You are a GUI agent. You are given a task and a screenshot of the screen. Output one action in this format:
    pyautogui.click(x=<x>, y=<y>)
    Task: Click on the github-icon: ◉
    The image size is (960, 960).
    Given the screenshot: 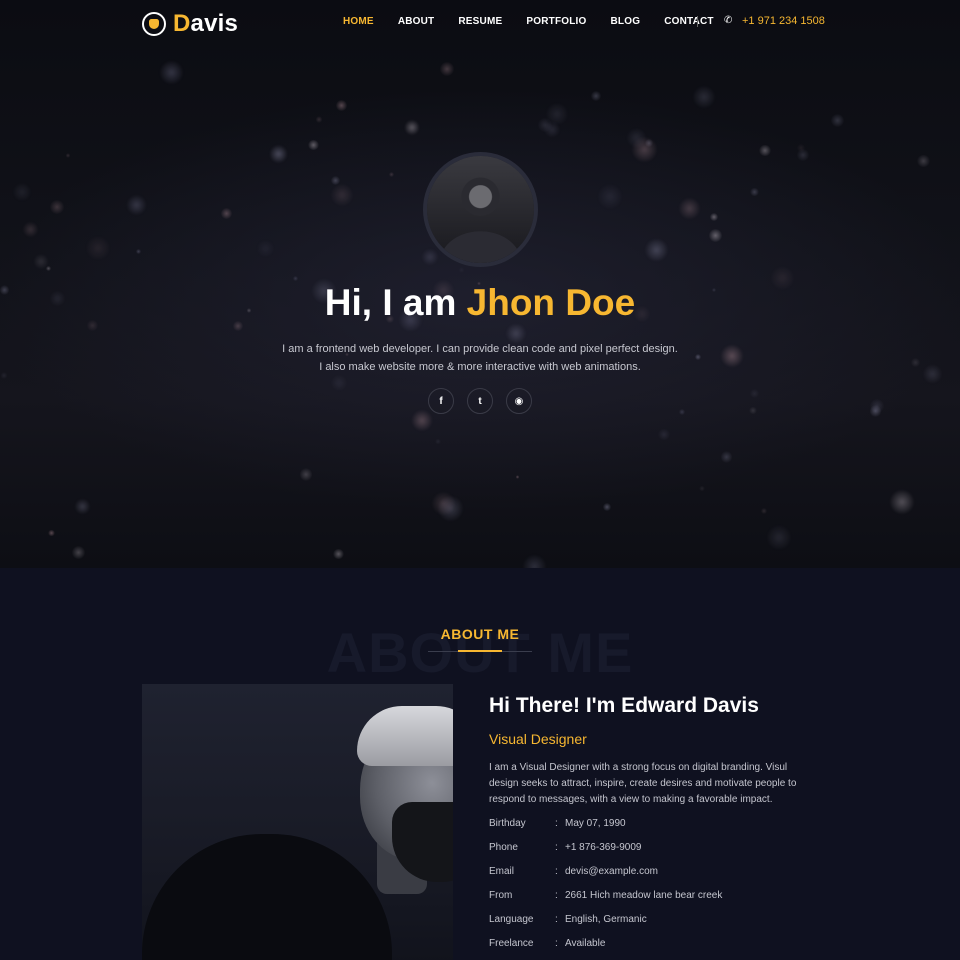 What is the action you would take?
    pyautogui.click(x=519, y=401)
    